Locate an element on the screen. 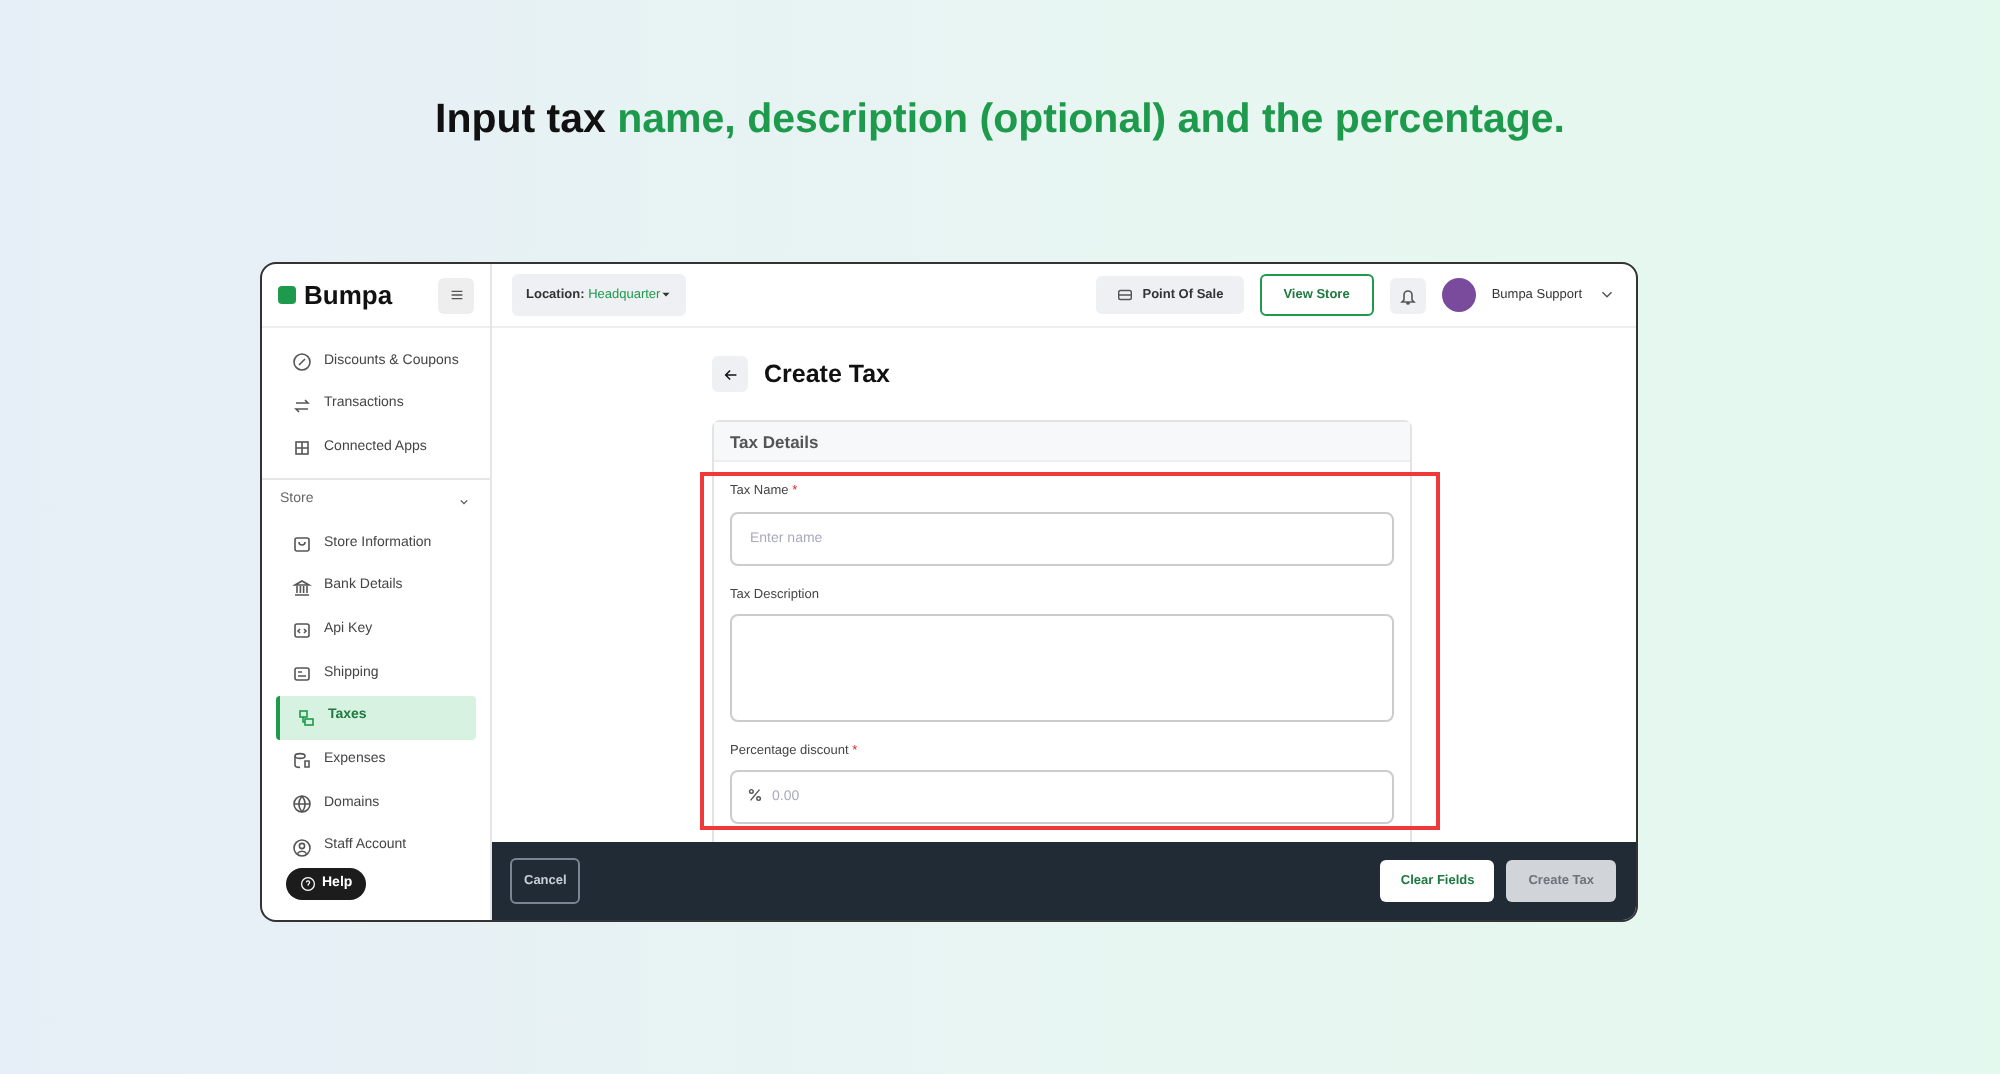 This screenshot has width=2000, height=1074. menu-icon is located at coordinates (456, 295).